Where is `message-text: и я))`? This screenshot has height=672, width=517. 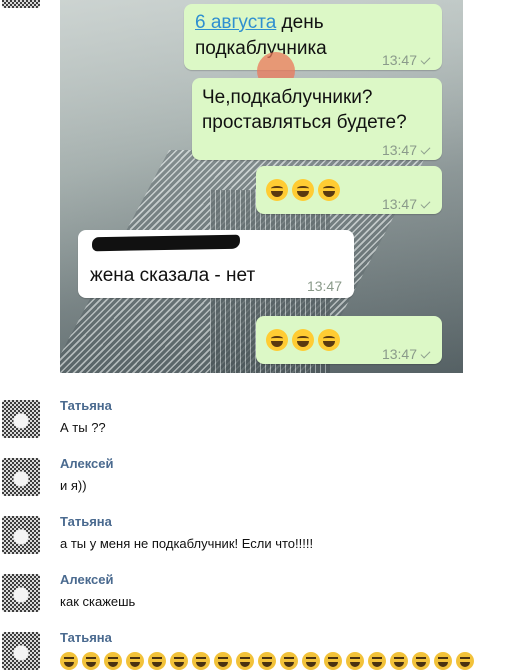
message-text: и я)) is located at coordinates (73, 485).